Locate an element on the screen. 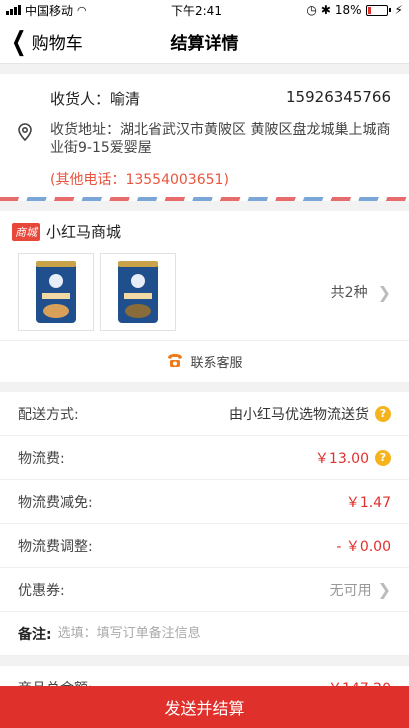 The image size is (409, 728). fee-adjust-value: - ￥0.00 is located at coordinates (363, 546).